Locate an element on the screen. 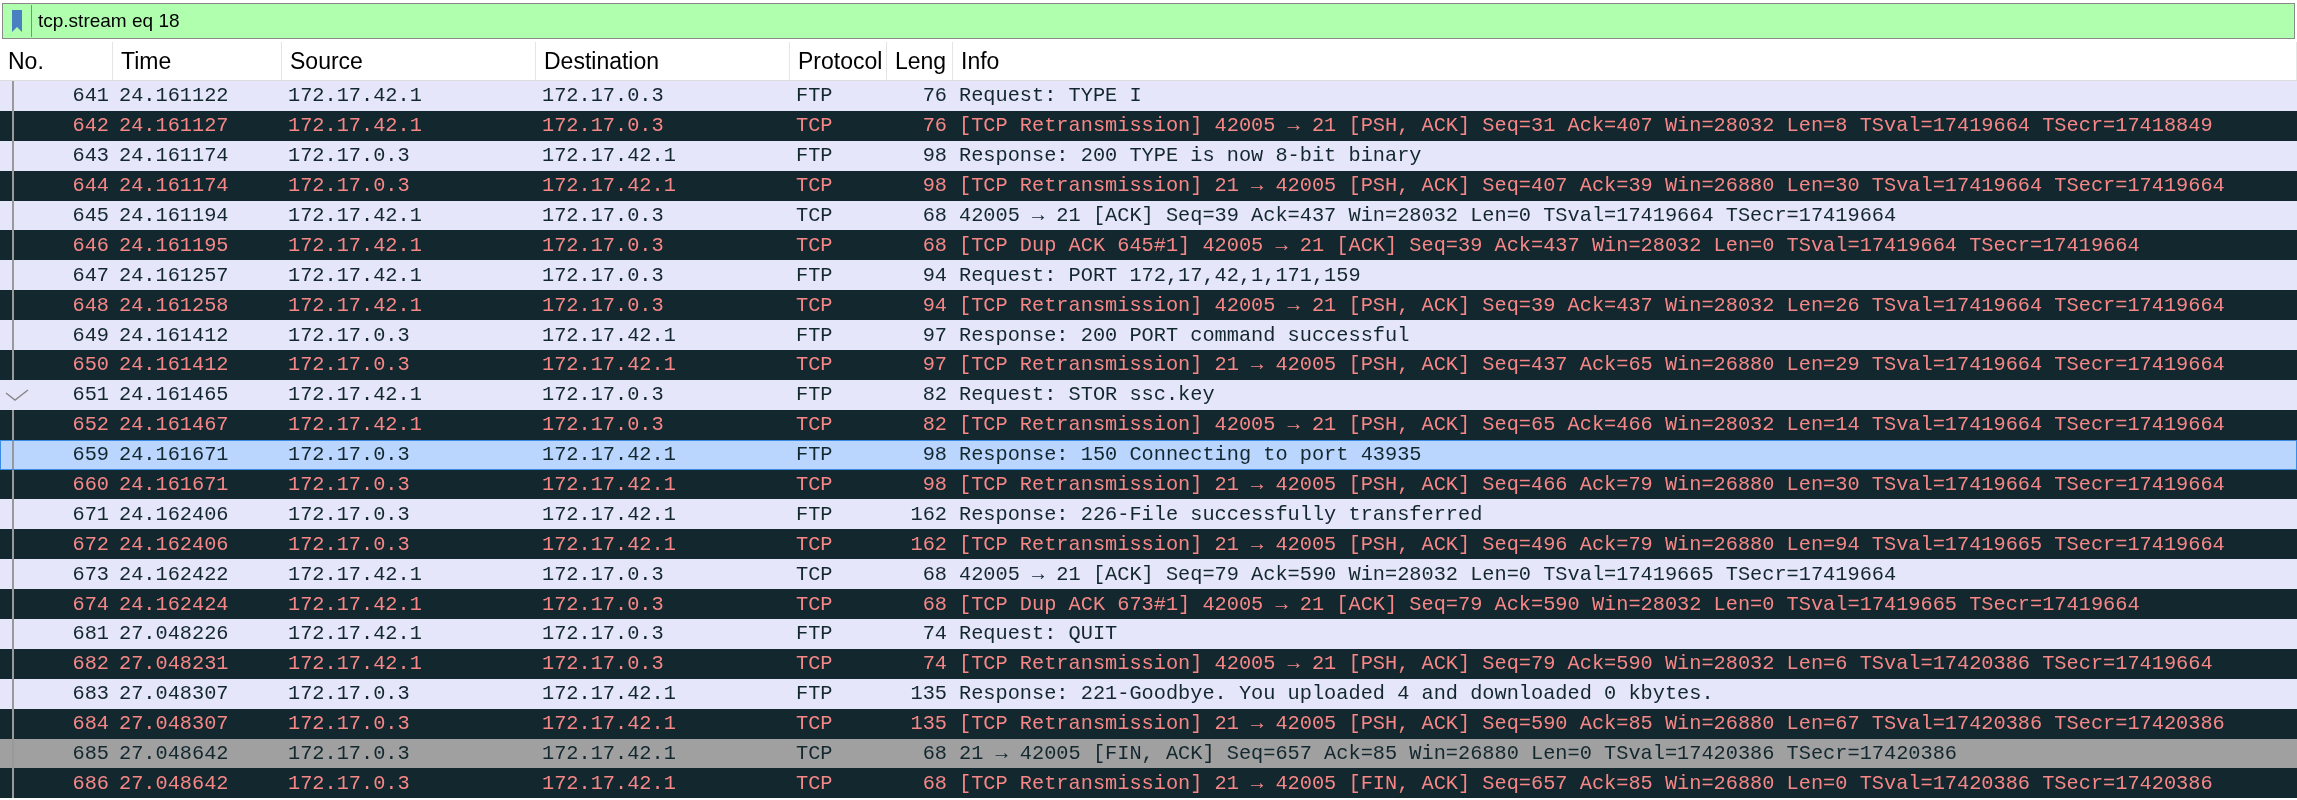 The image size is (2297, 800). packet-row: 674 24.162424 172.17.42.1 172.17.0.3 TCP 68 [TCP Dup ACK 673#1] 42005 → 21 [ACK] Seq=79 Ack=590 Win=28032 Len=0 TSval=17419665 TSecr=17419664 is located at coordinates (1148, 604).